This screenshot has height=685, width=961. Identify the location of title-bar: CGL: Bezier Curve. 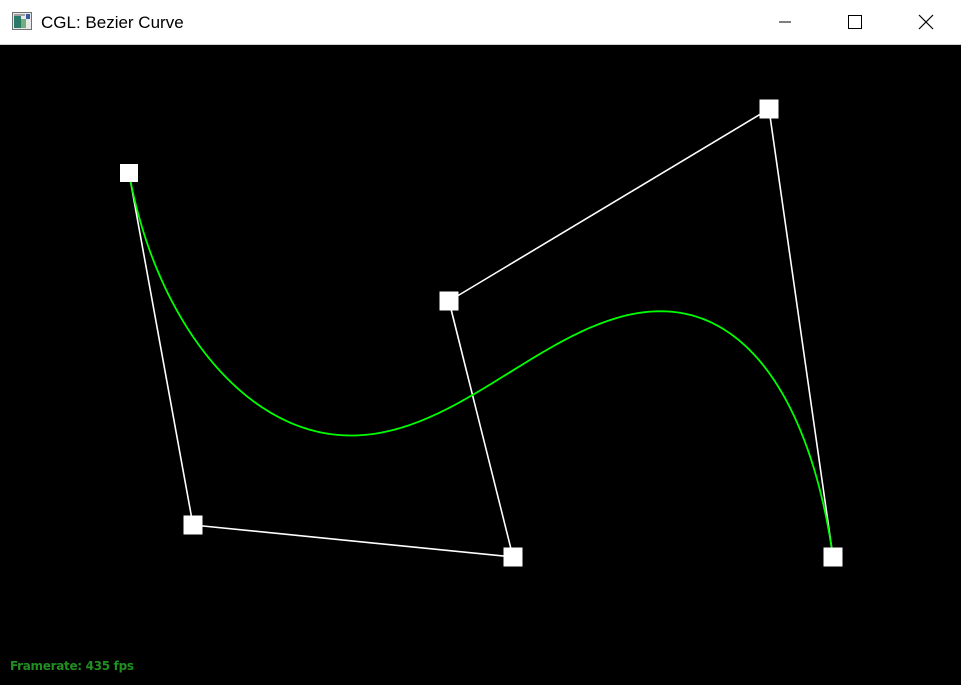
(480, 22).